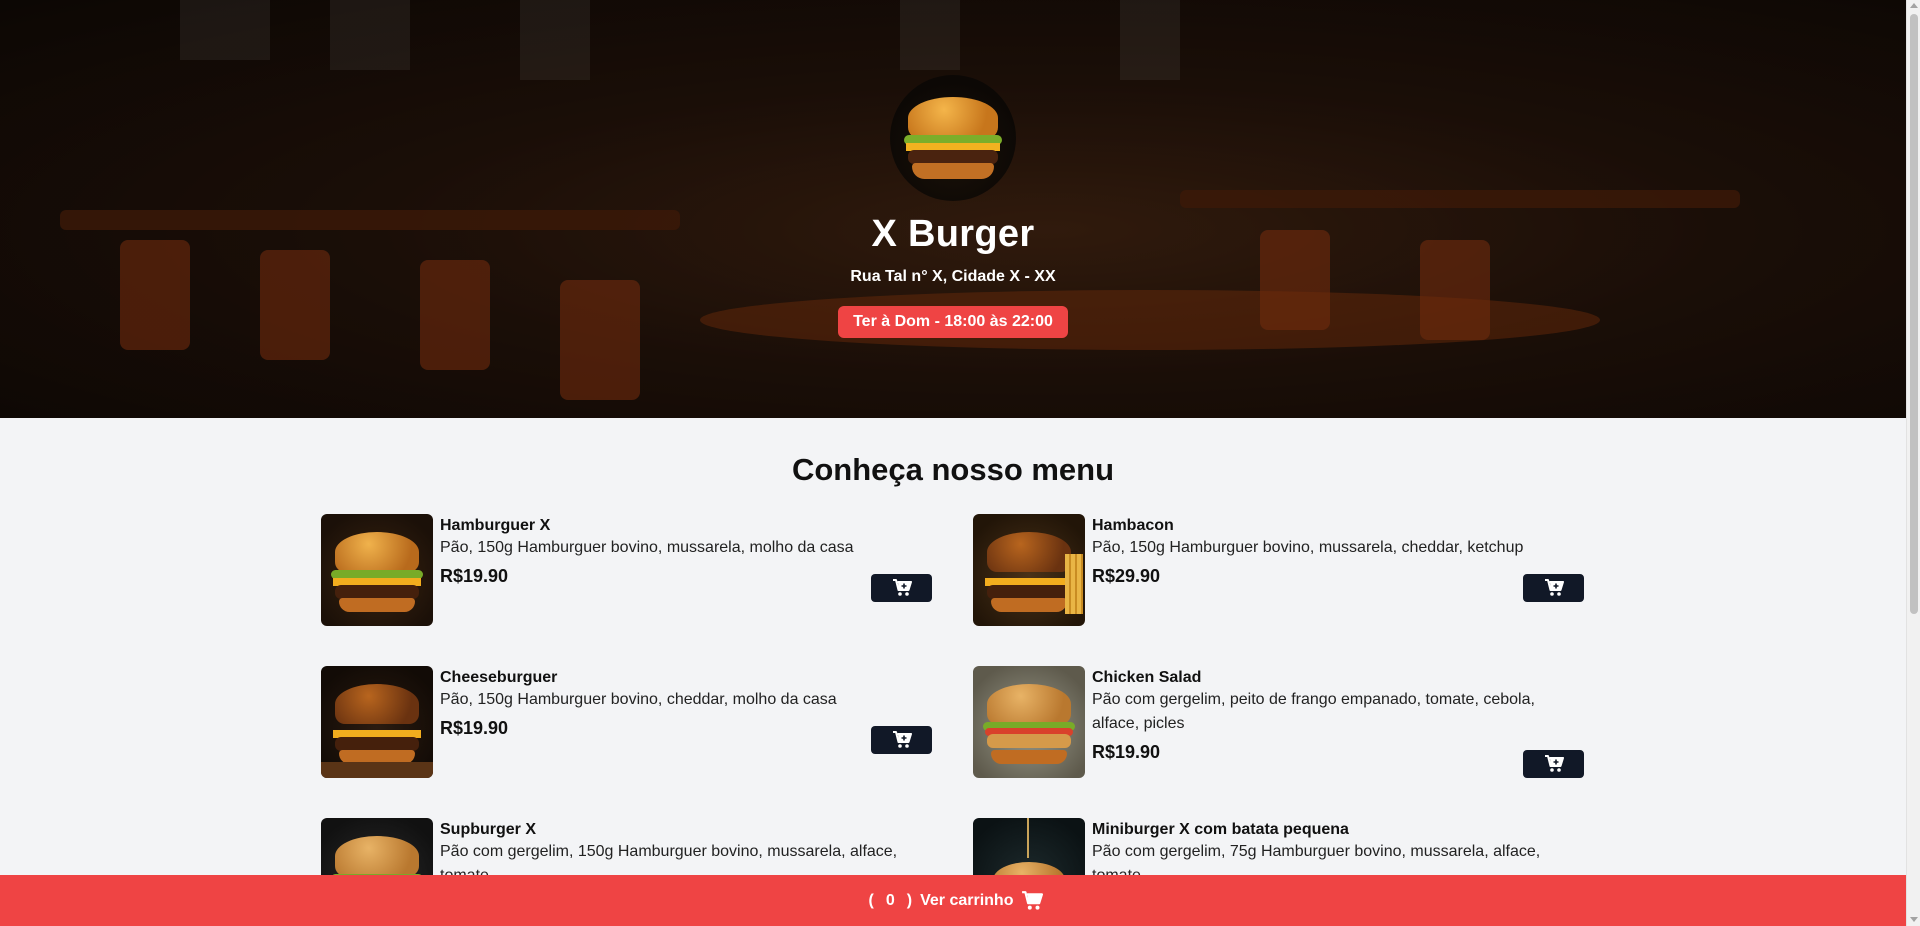  Describe the element at coordinates (488, 829) in the screenshot. I see `item-name: Supburger X` at that location.